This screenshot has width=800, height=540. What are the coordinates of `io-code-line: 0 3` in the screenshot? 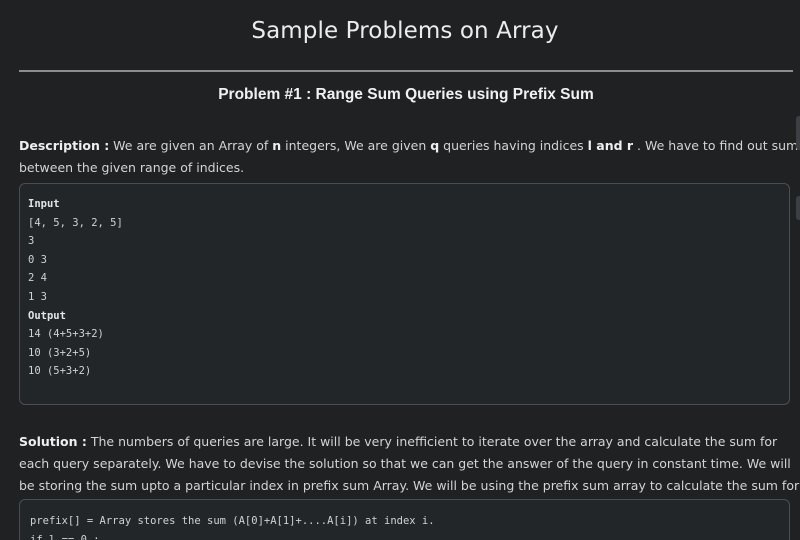 It's located at (37, 259).